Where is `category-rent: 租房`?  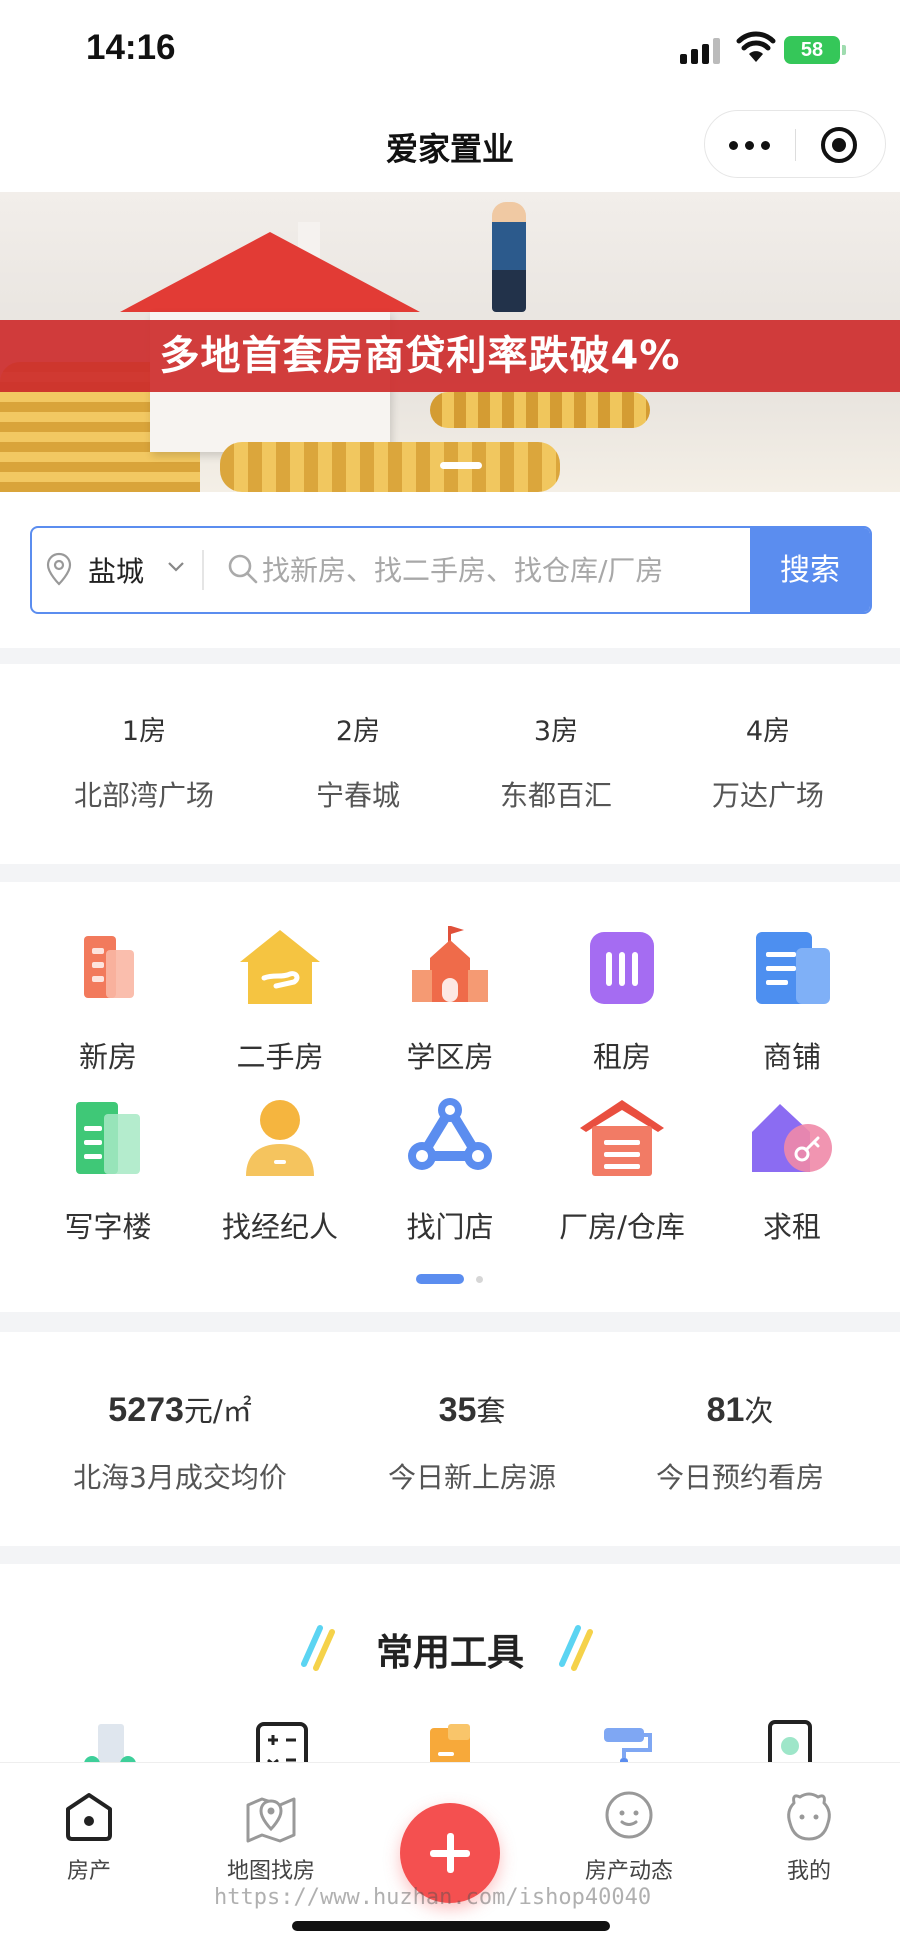
category-rent: 租房 is located at coordinates (622, 999).